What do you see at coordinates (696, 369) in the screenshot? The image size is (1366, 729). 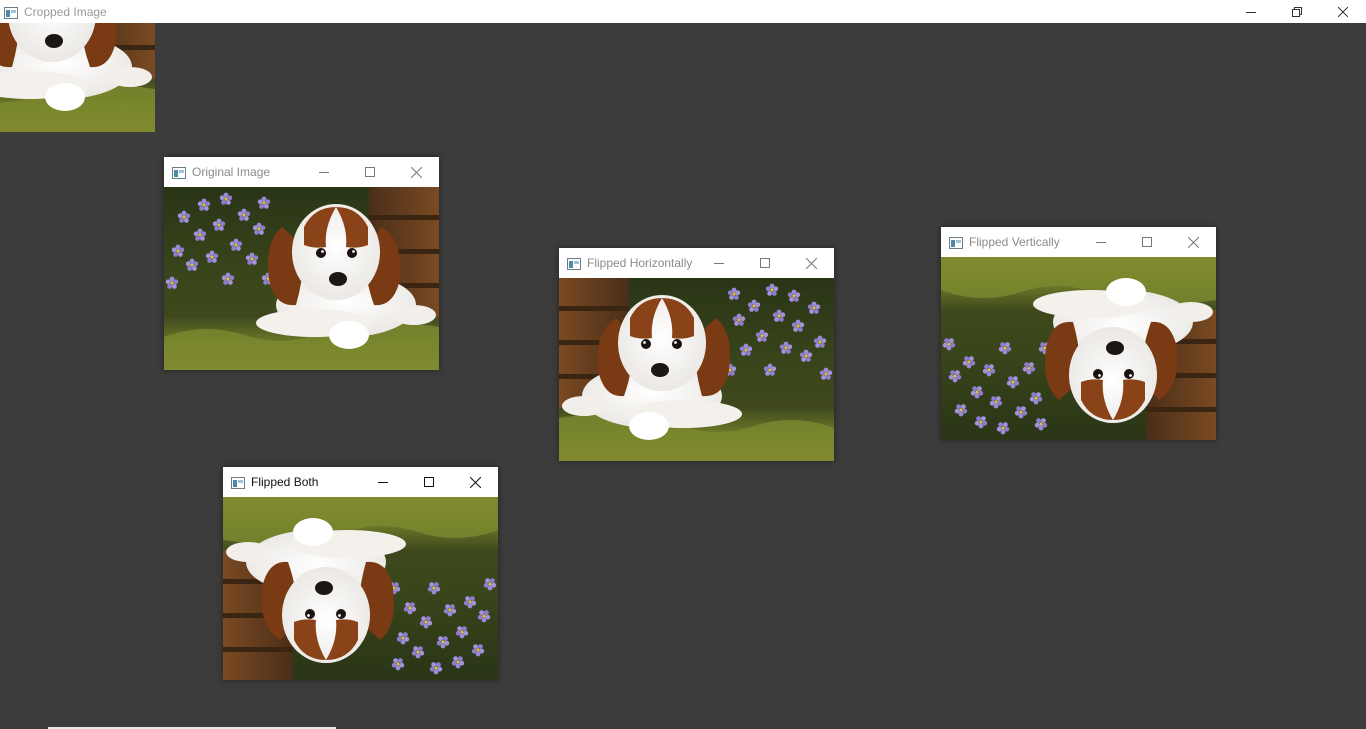 I see `flipped-horizontally-image` at bounding box center [696, 369].